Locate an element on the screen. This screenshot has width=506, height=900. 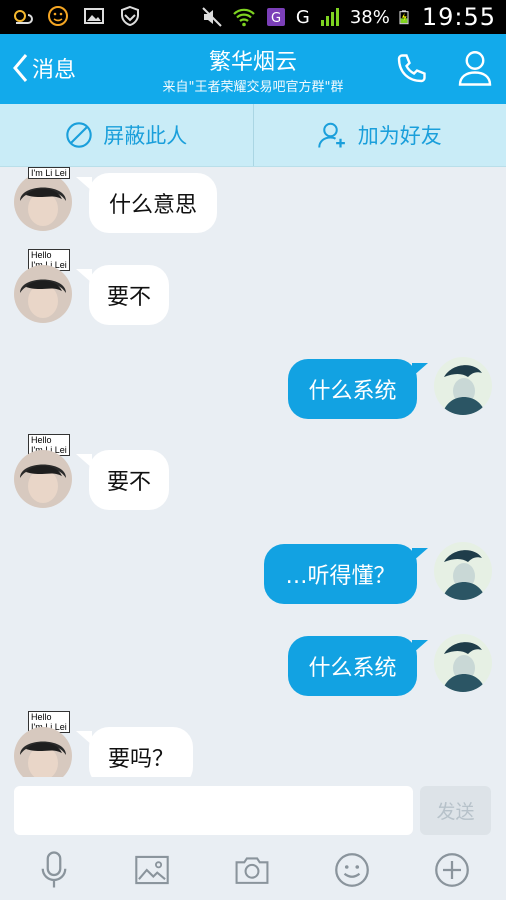
network-type: G is located at coordinates (302, 17).